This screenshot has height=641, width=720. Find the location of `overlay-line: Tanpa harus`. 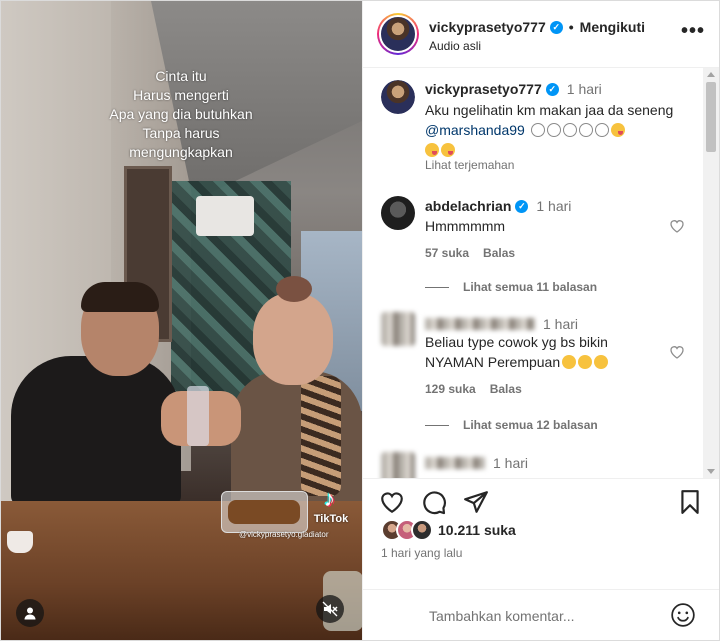

overlay-line: Tanpa harus is located at coordinates (181, 133).